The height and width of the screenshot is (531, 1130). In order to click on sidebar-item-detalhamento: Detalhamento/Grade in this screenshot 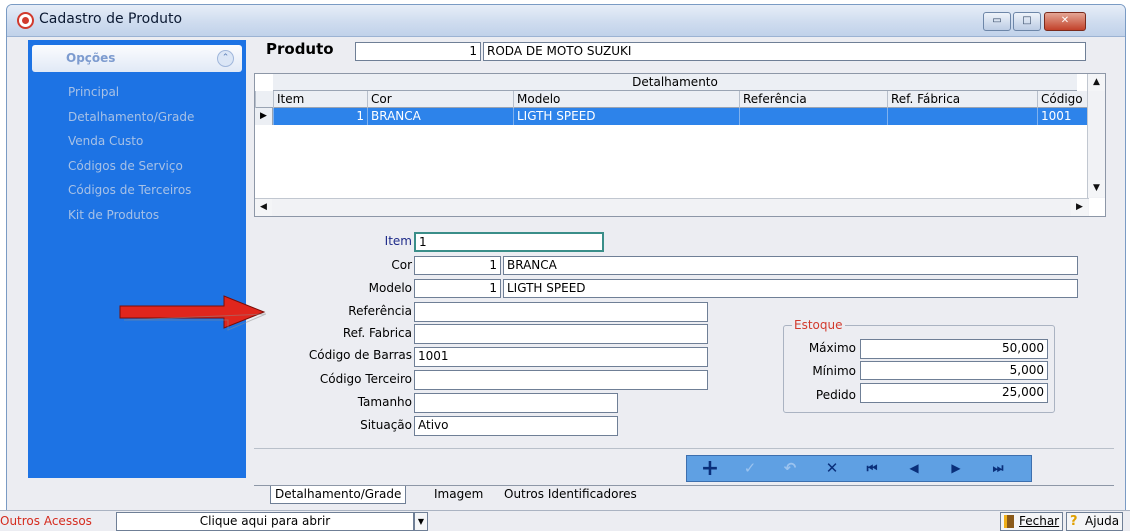, I will do `click(131, 117)`.